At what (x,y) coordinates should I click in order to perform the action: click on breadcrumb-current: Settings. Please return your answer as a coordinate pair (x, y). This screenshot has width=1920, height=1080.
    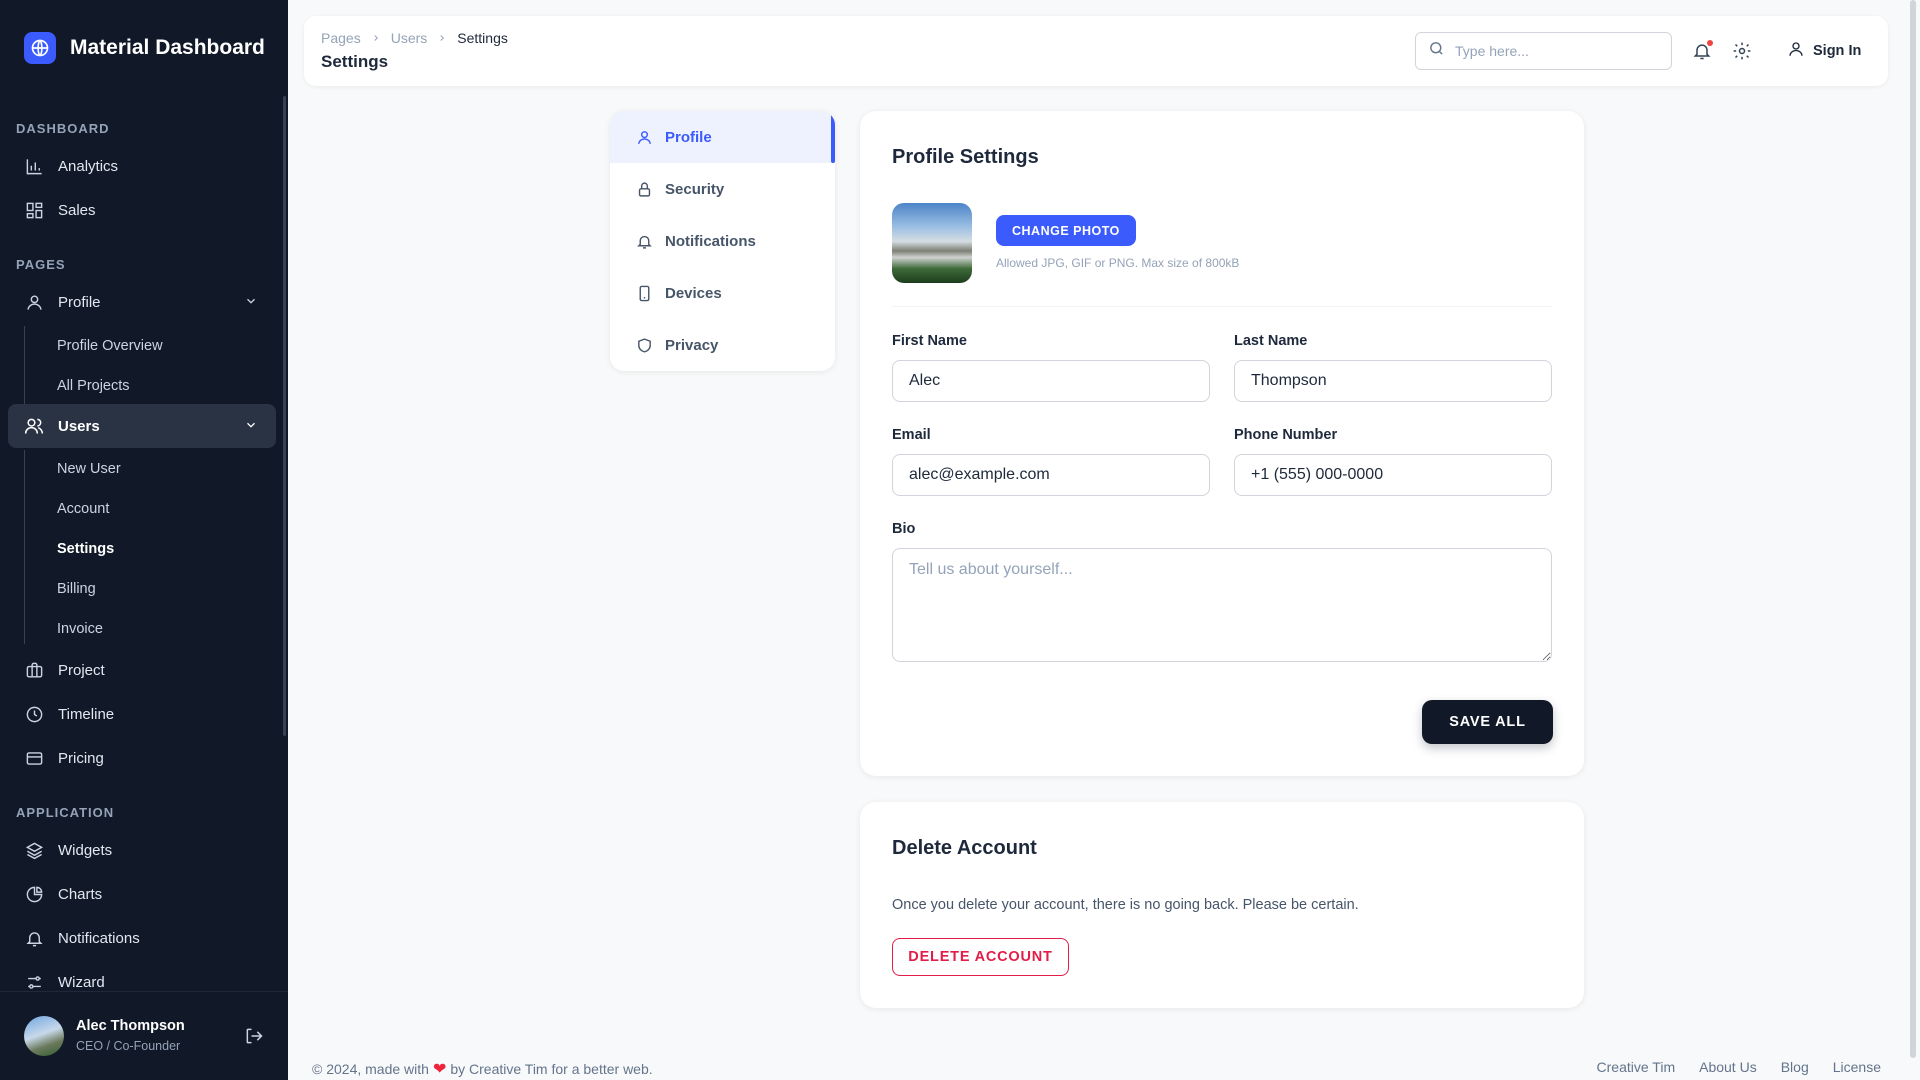
    Looking at the image, I should click on (482, 38).